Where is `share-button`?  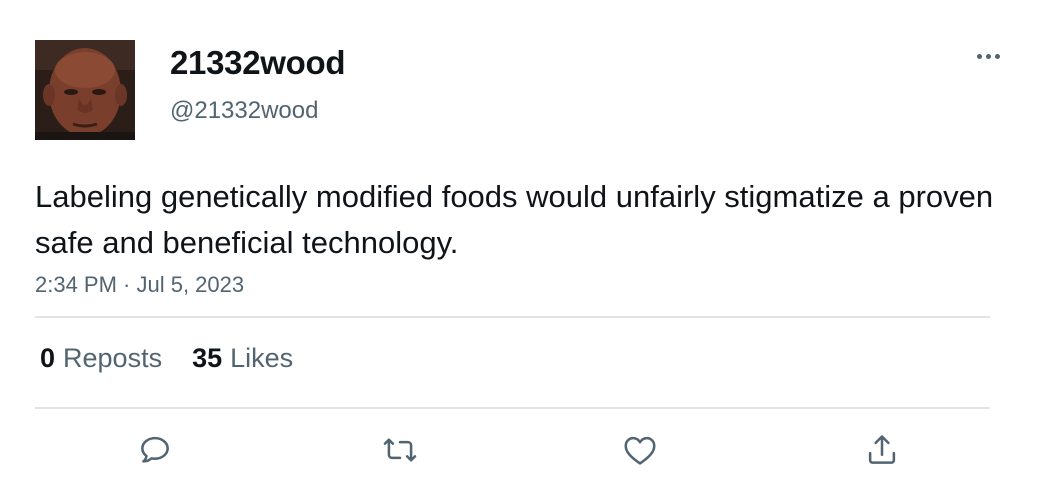 share-button is located at coordinates (882, 450).